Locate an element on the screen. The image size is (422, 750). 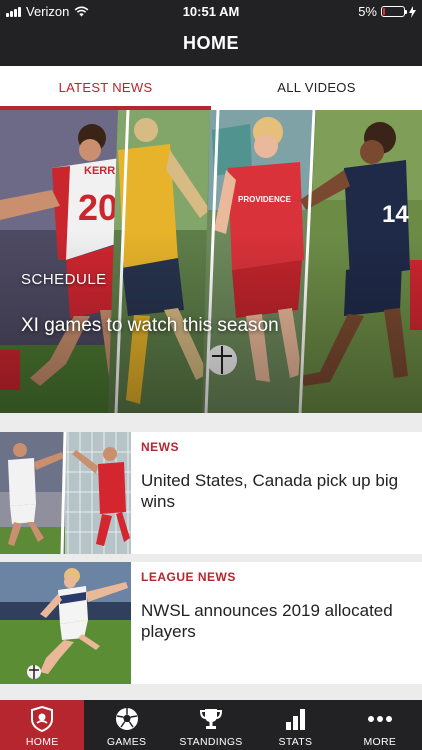
news-category: LEAGUE NEWS is located at coordinates (188, 577).